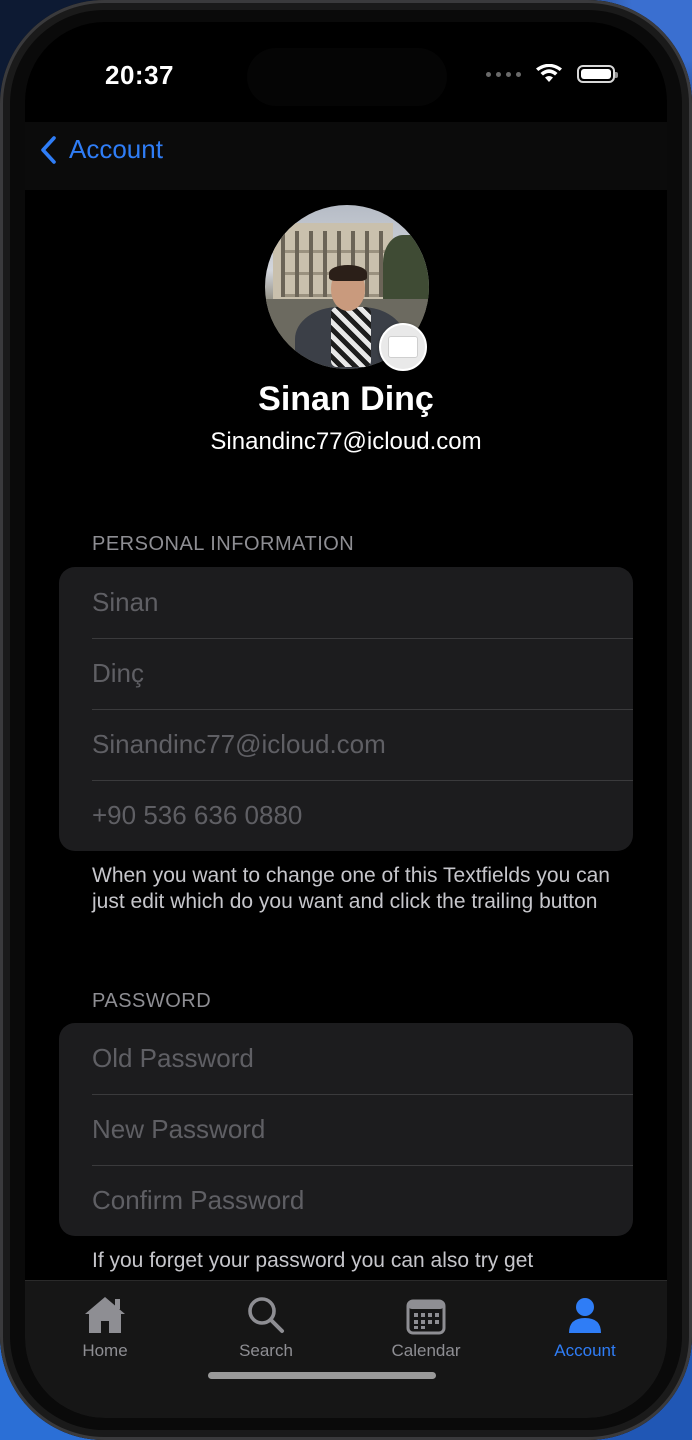  Describe the element at coordinates (346, 744) in the screenshot. I see `email-field: Sinandinc77@icloud.com` at that location.